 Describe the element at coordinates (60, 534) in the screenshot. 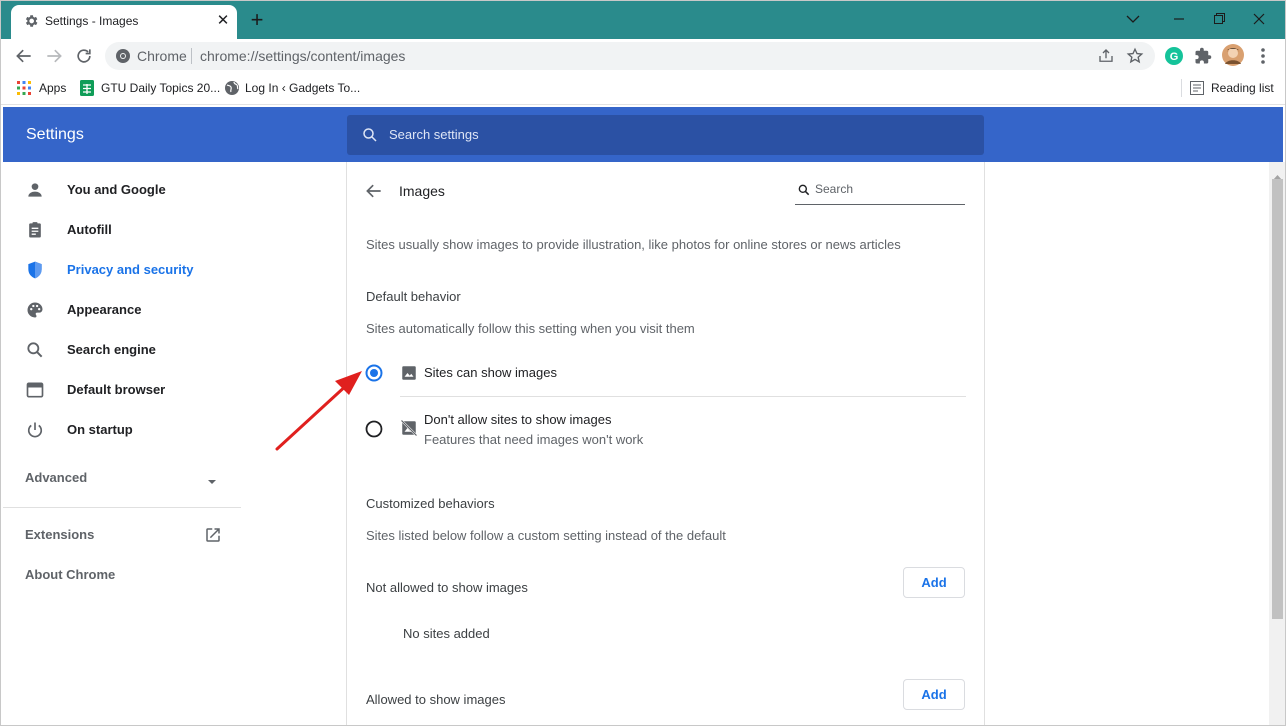

I see `extensions-label: Extensions` at that location.